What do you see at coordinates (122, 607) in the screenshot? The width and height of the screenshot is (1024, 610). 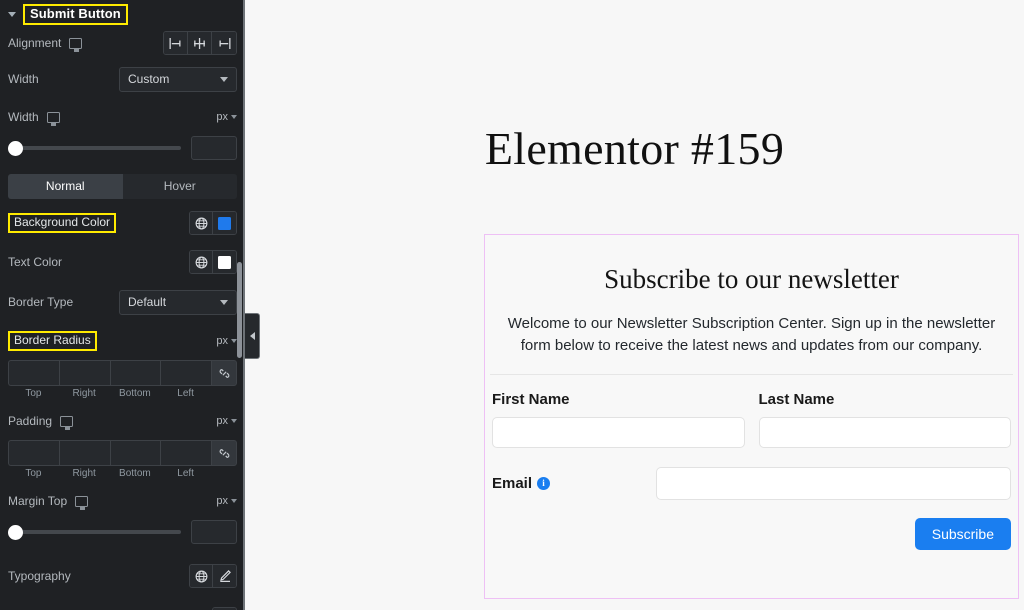 I see `control-box-shadow: Box Shadow` at bounding box center [122, 607].